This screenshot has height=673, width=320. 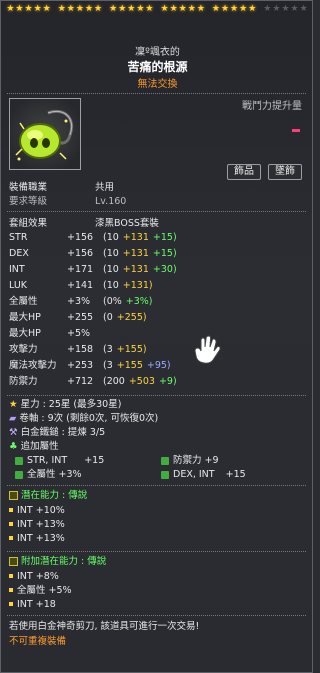 What do you see at coordinates (114, 381) in the screenshot?
I see `stat-base: (200` at bounding box center [114, 381].